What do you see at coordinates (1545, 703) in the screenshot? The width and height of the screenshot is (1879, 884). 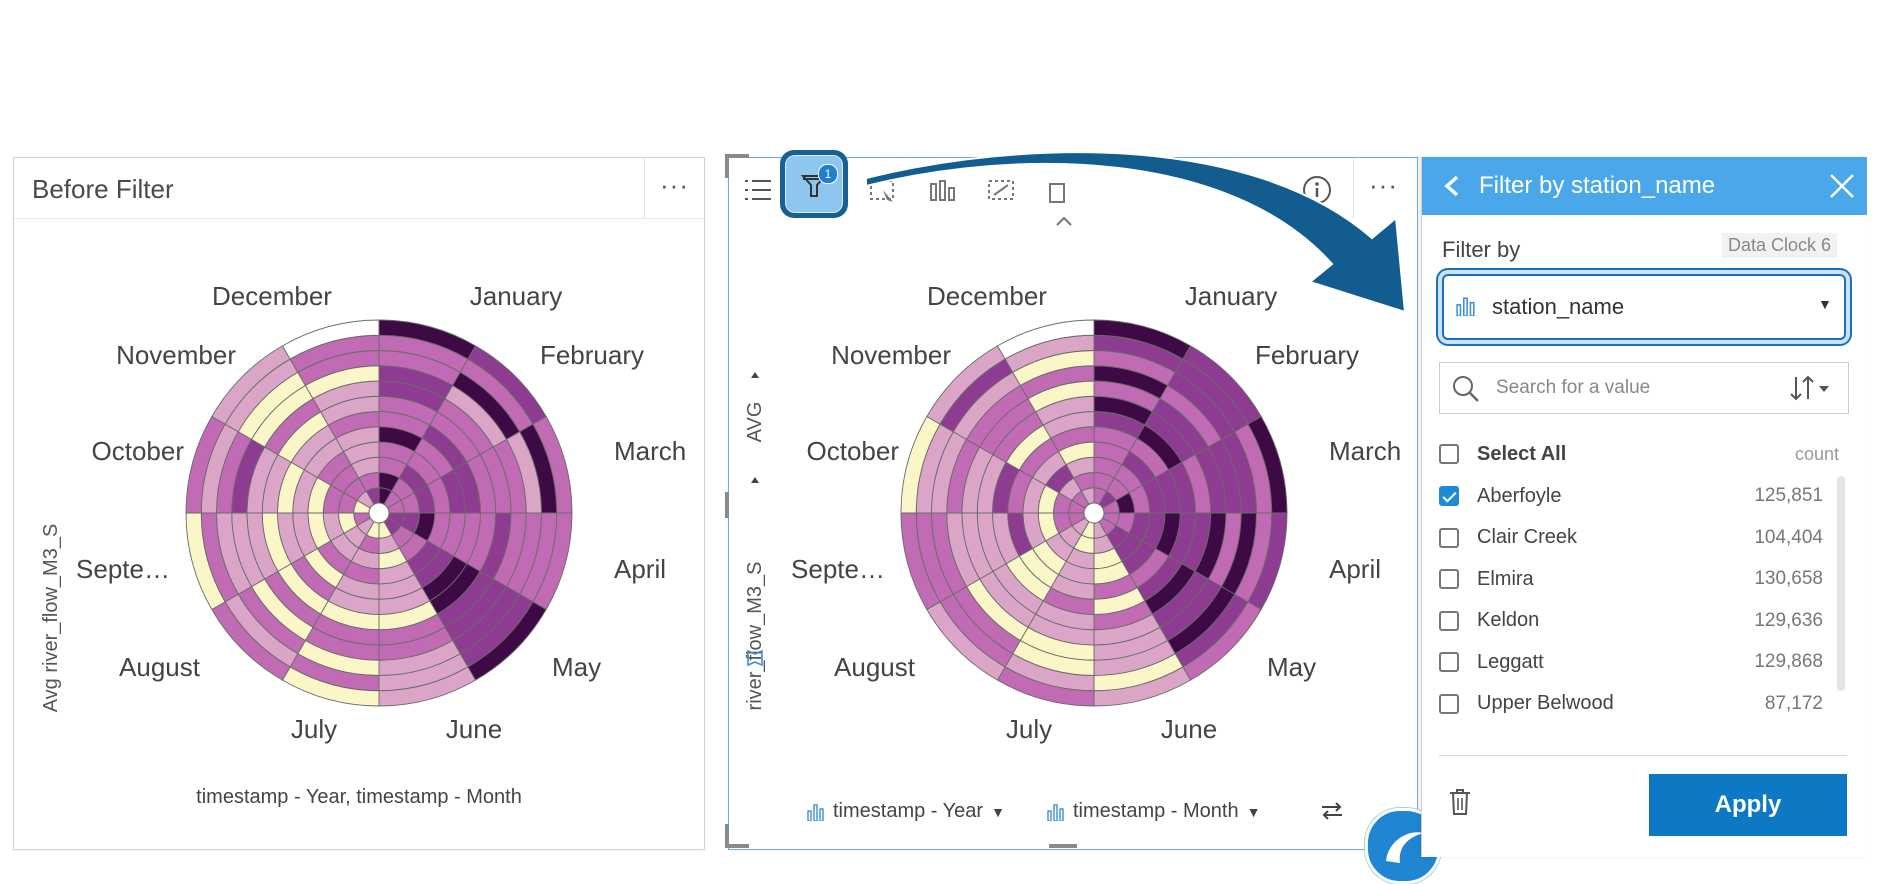 I see `item-label: Upper Belwood` at bounding box center [1545, 703].